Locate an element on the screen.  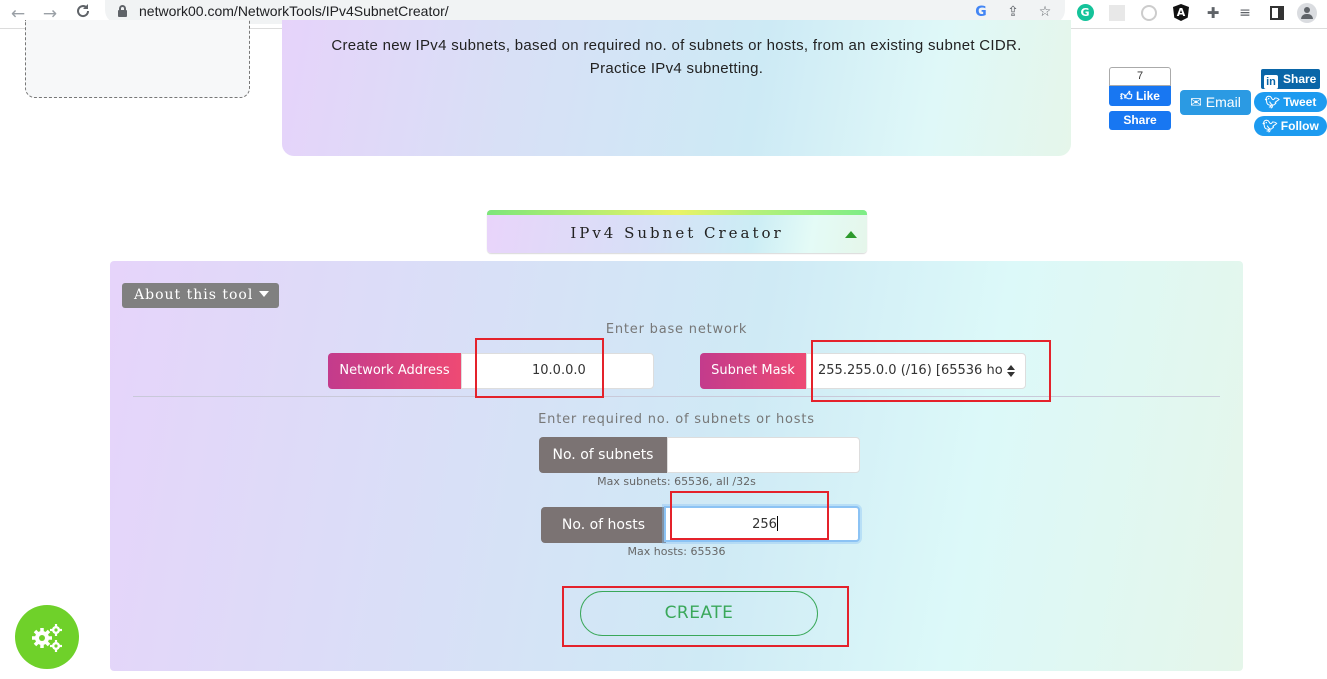
create-button: CREATE is located at coordinates (699, 613).